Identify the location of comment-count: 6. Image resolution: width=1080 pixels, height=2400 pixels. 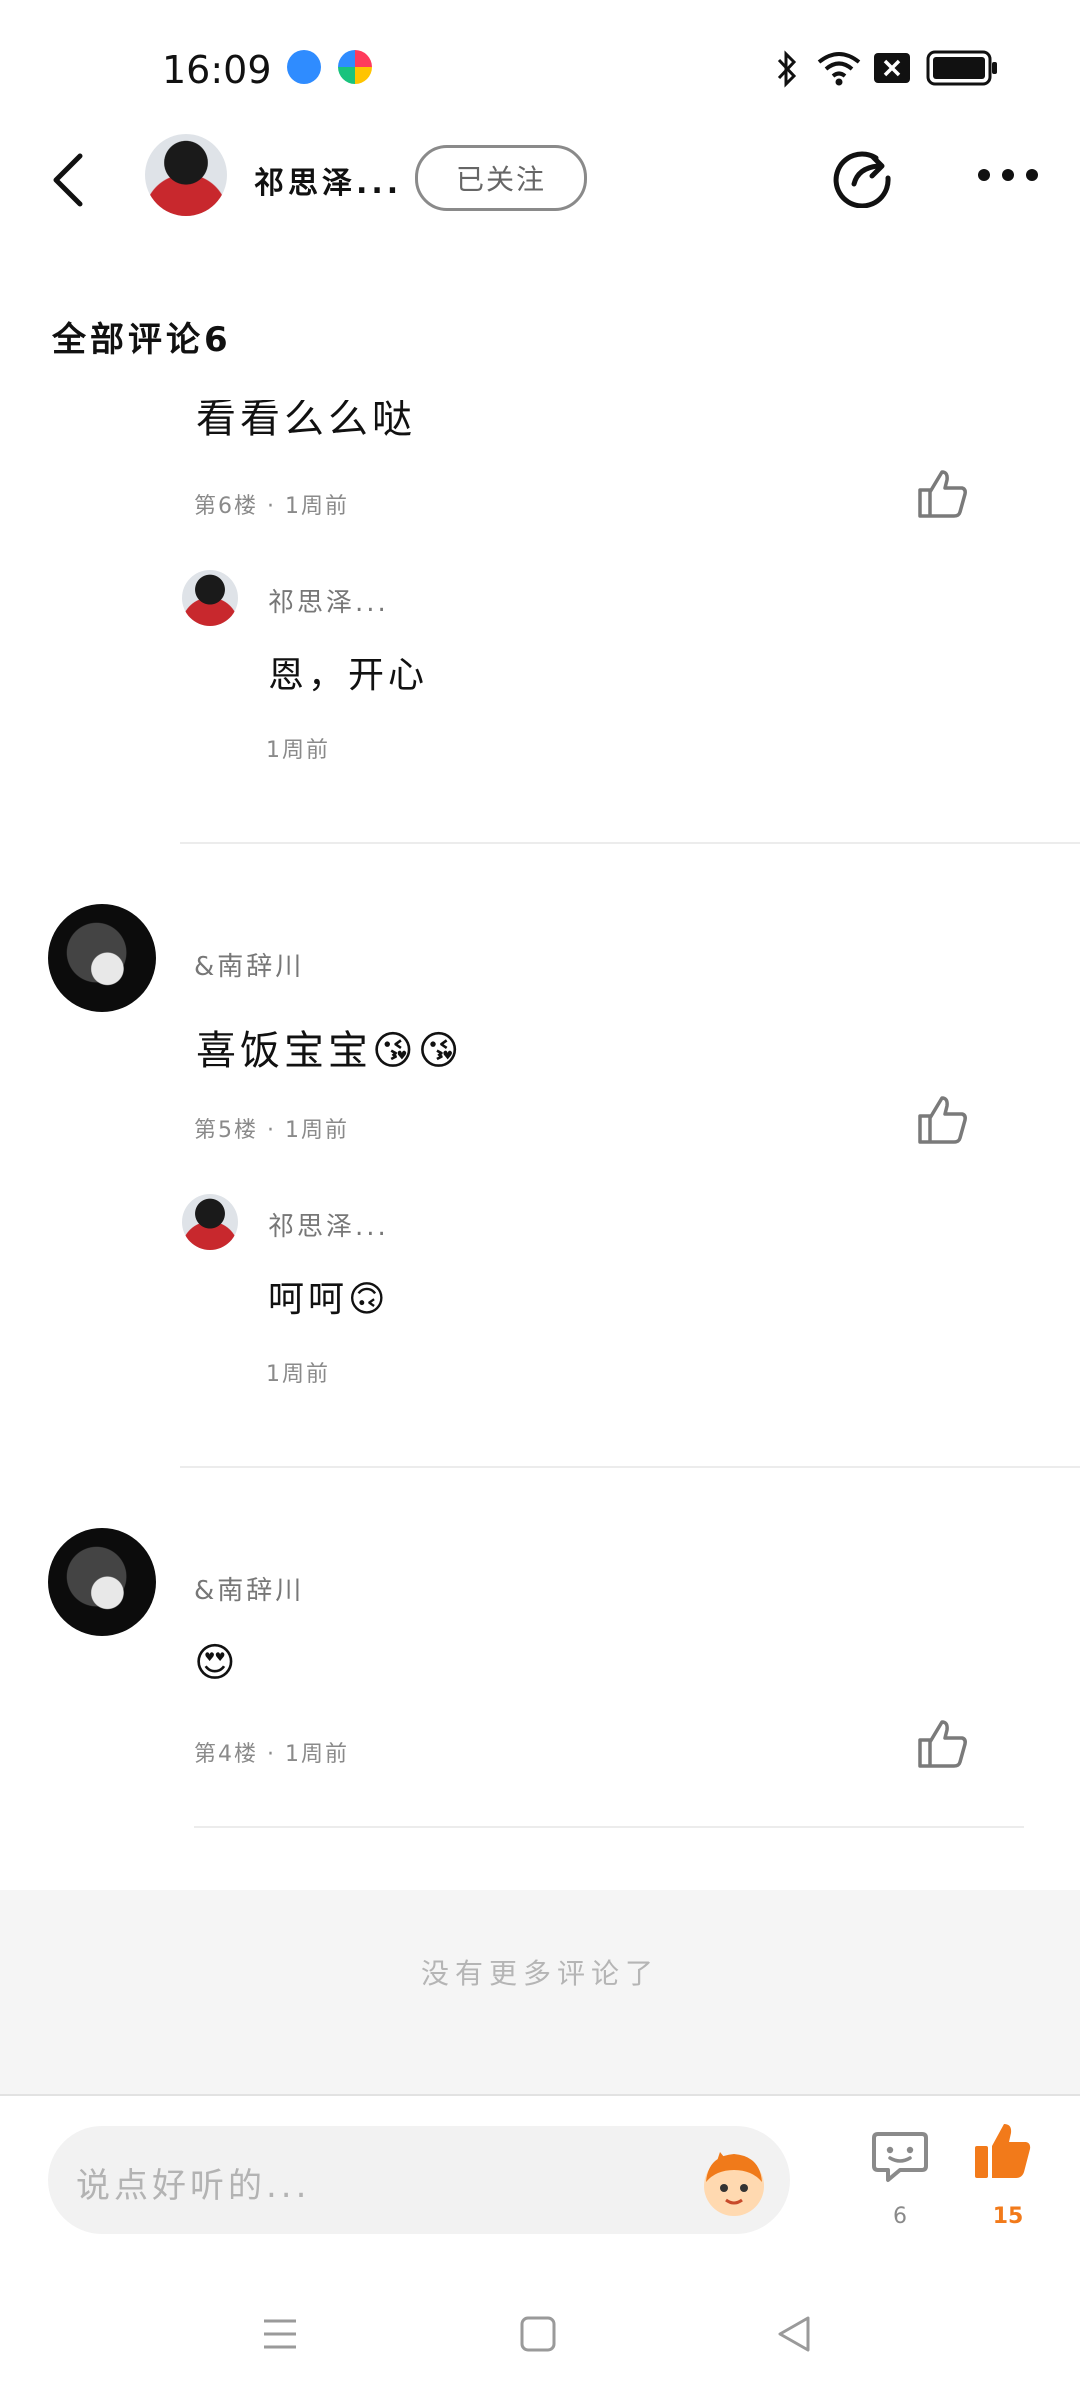
(900, 2216).